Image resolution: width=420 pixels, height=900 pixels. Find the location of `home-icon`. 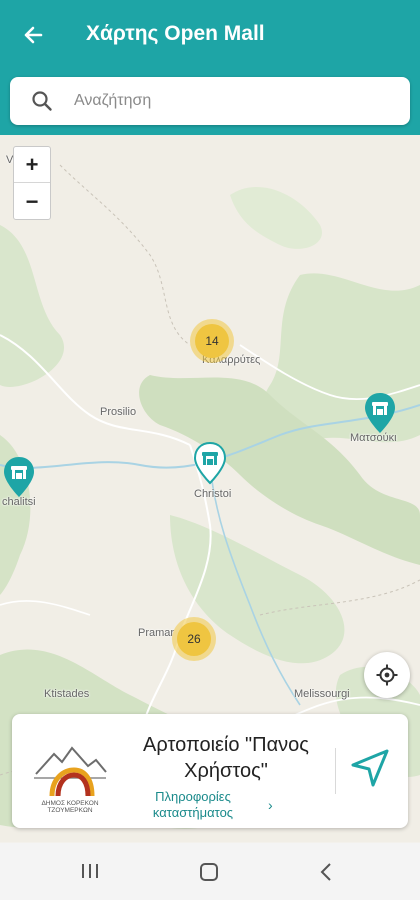

home-icon is located at coordinates (209, 872).